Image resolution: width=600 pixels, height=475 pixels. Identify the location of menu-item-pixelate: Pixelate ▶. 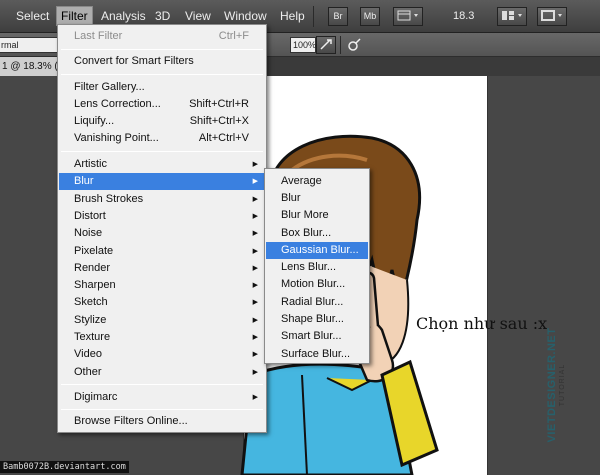
(162, 251).